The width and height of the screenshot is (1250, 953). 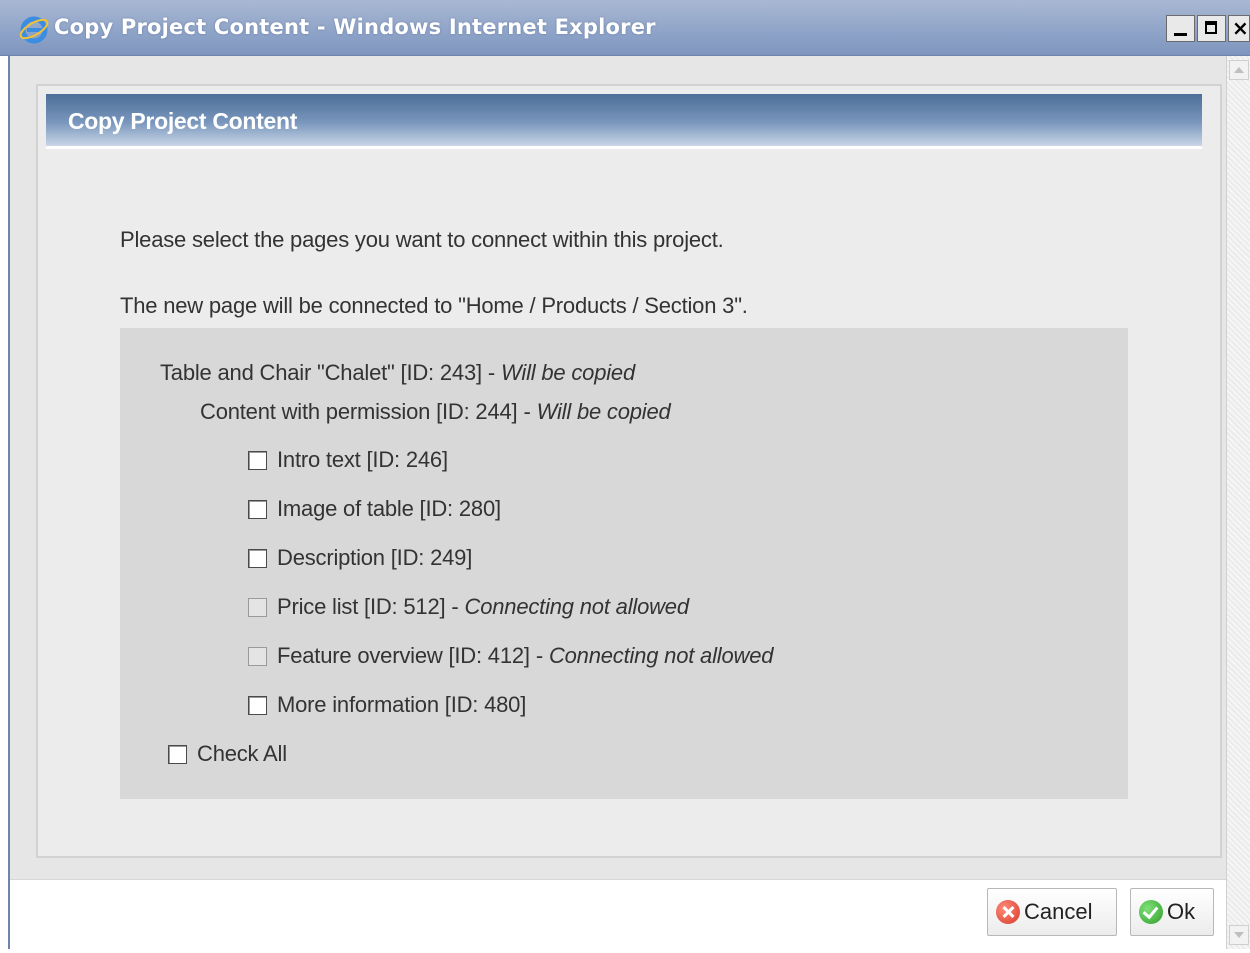 I want to click on tree-child-status: Will be copied, so click(x=603, y=411).